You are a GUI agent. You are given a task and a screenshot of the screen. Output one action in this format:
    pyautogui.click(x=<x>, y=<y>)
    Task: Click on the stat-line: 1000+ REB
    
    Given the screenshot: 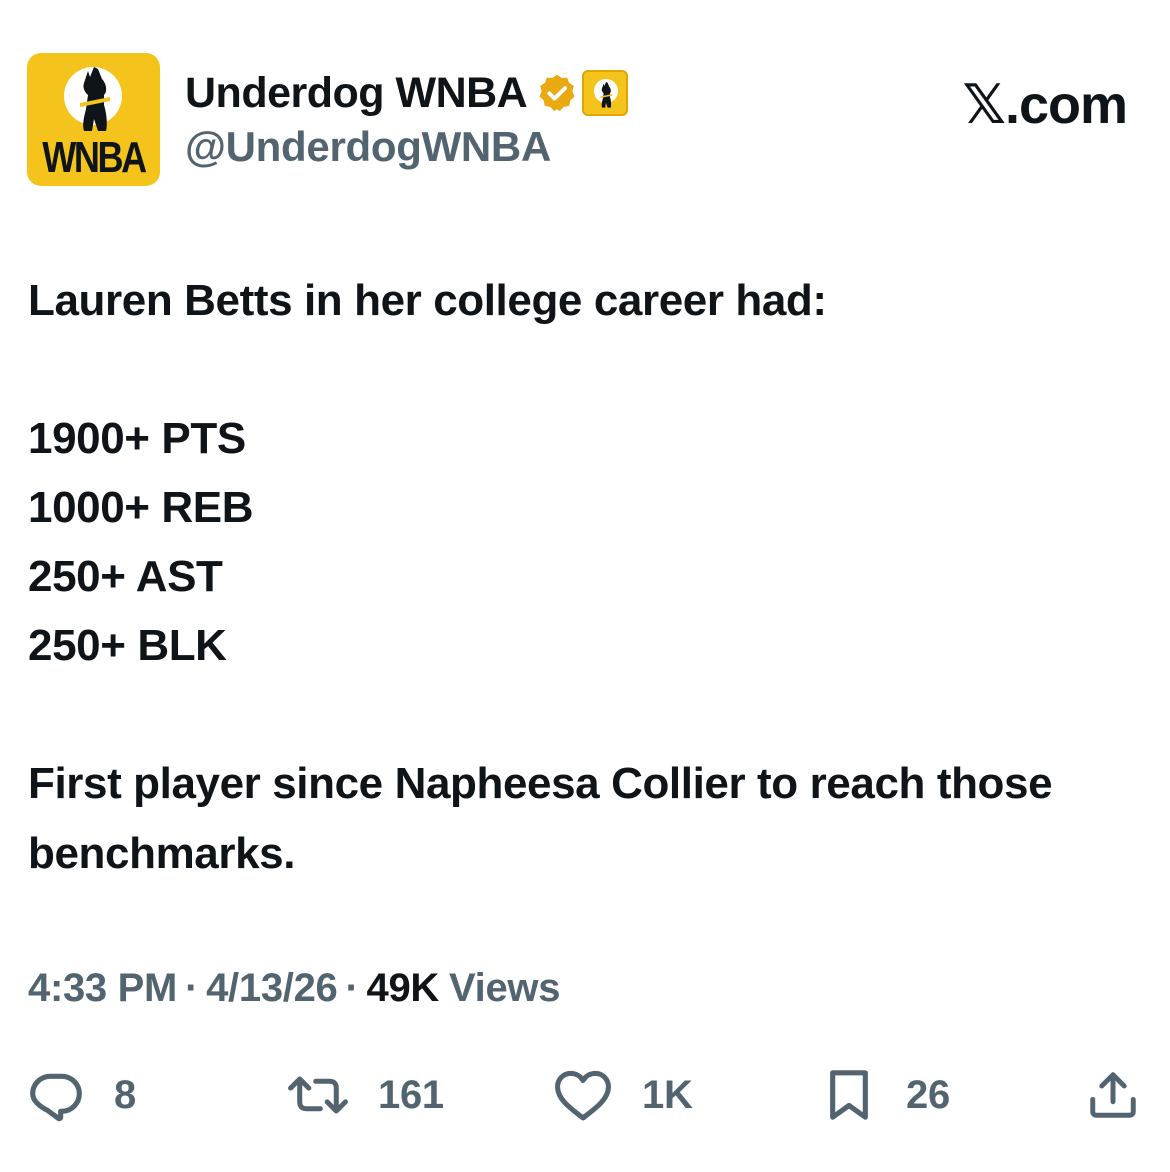 What is the action you would take?
    pyautogui.click(x=141, y=507)
    